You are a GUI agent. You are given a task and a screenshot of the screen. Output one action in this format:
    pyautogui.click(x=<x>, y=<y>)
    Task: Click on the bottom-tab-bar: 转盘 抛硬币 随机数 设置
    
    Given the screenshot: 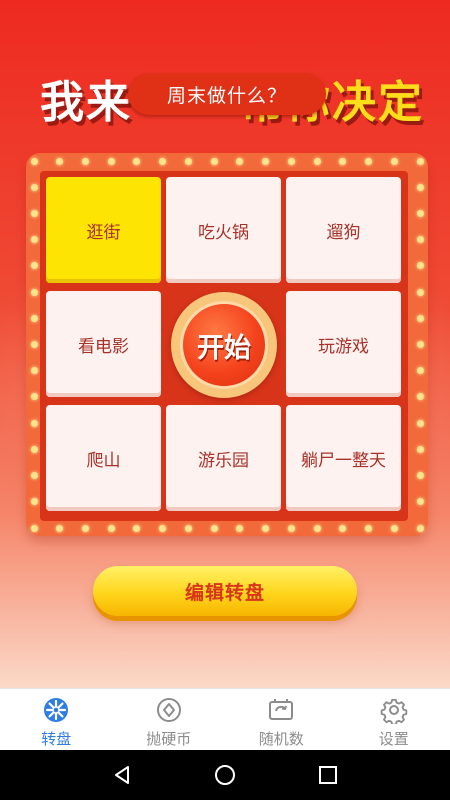 What is the action you would take?
    pyautogui.click(x=225, y=719)
    